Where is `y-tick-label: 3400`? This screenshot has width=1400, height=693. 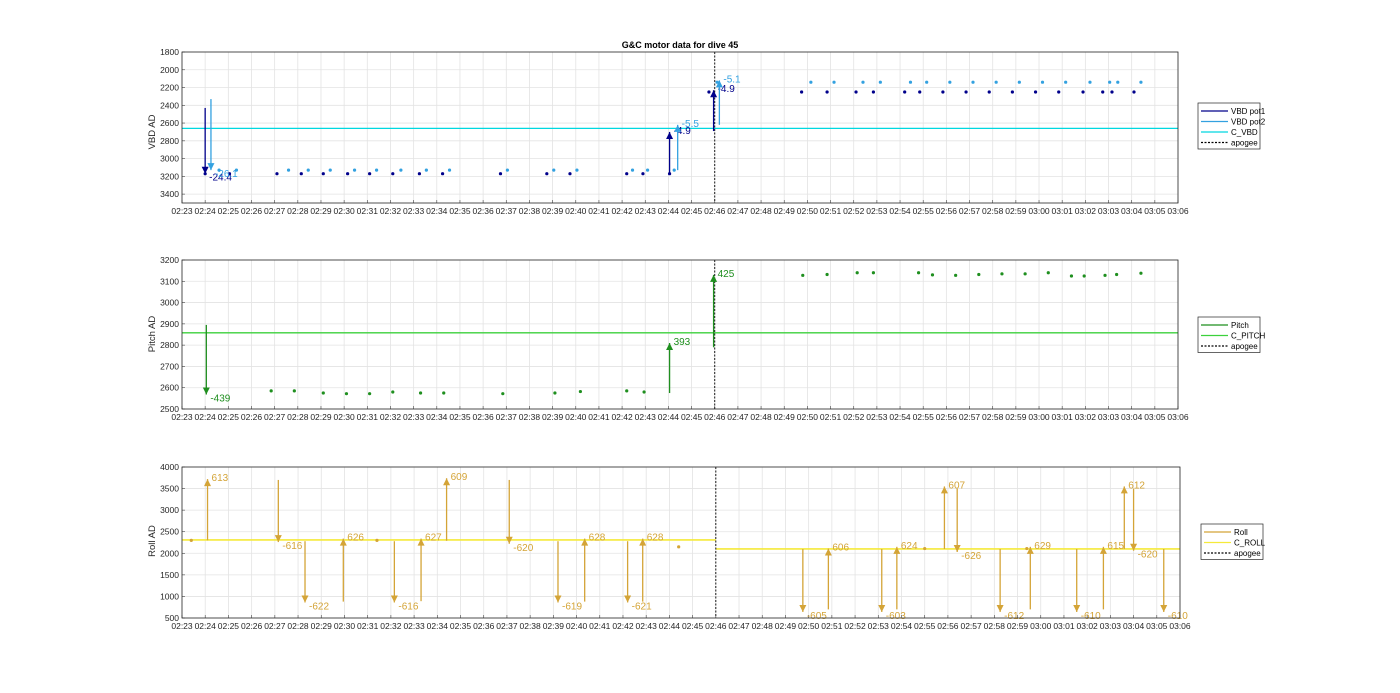
y-tick-label: 3400 is located at coordinates (169, 194).